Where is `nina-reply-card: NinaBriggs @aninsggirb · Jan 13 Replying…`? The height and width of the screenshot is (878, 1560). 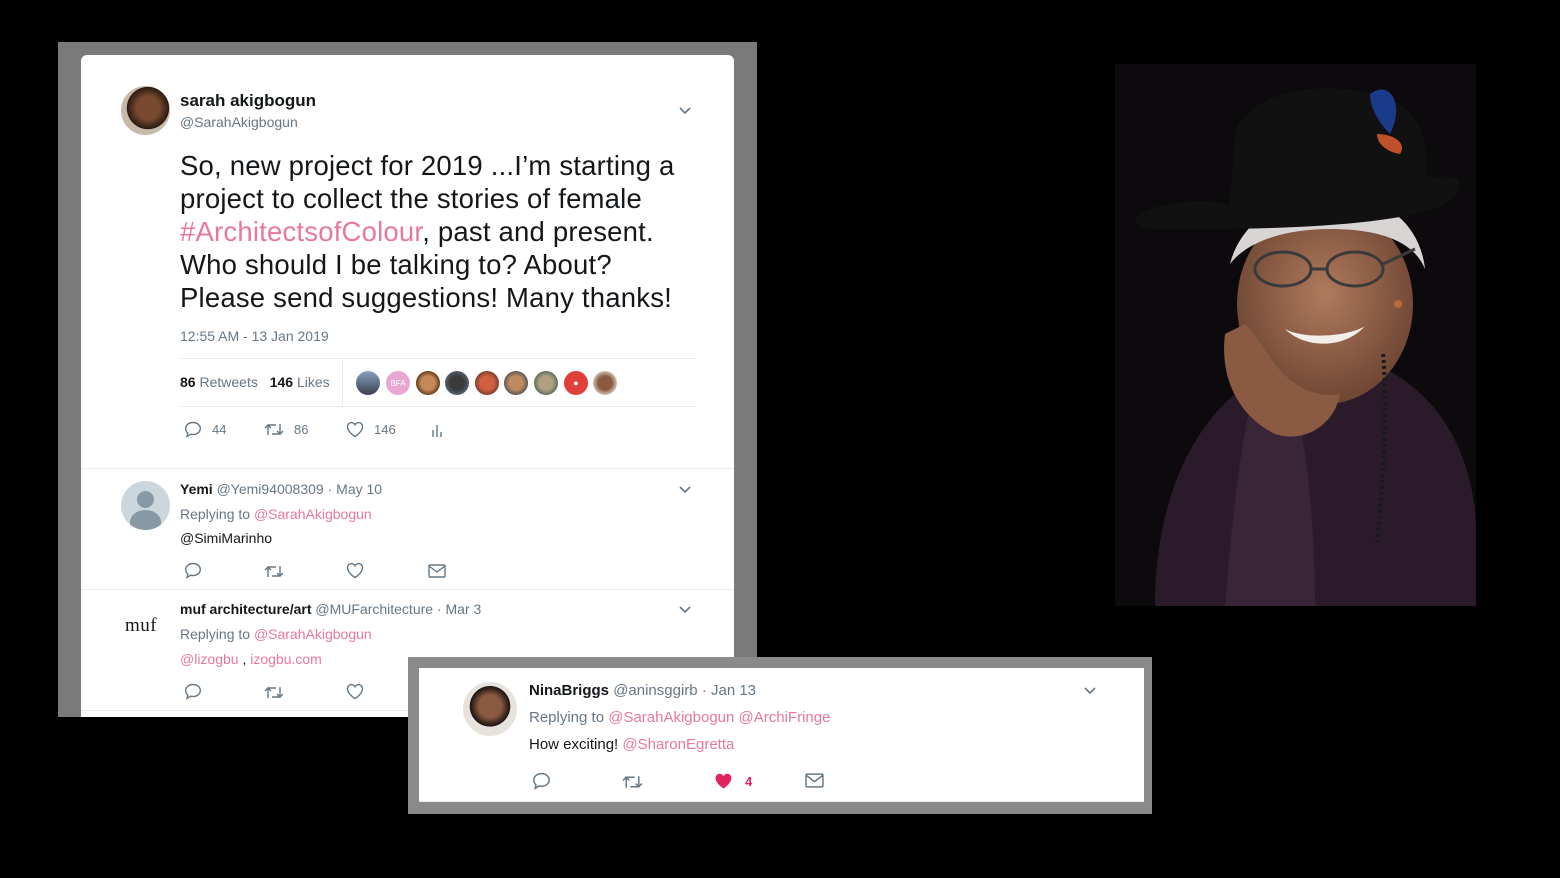 nina-reply-card: NinaBriggs @aninsggirb · Jan 13 Replying… is located at coordinates (781, 735).